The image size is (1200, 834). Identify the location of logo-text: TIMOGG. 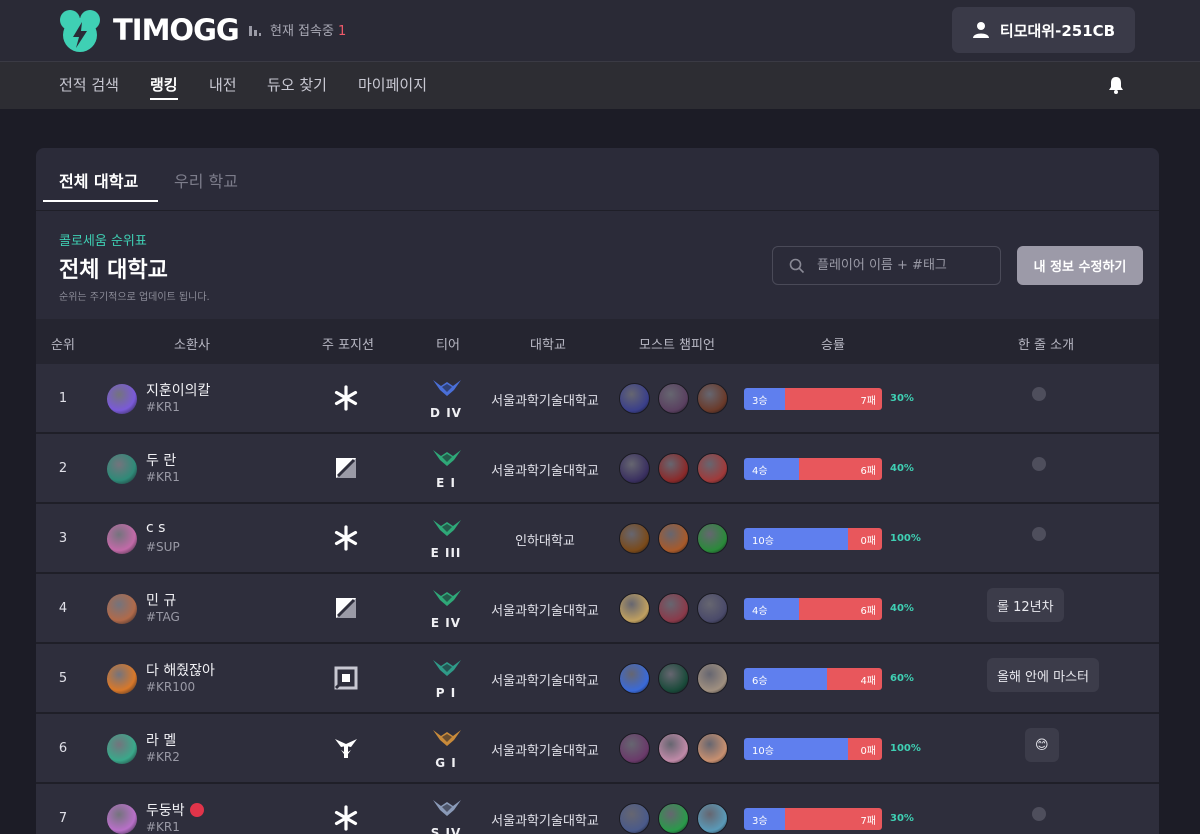
(176, 30).